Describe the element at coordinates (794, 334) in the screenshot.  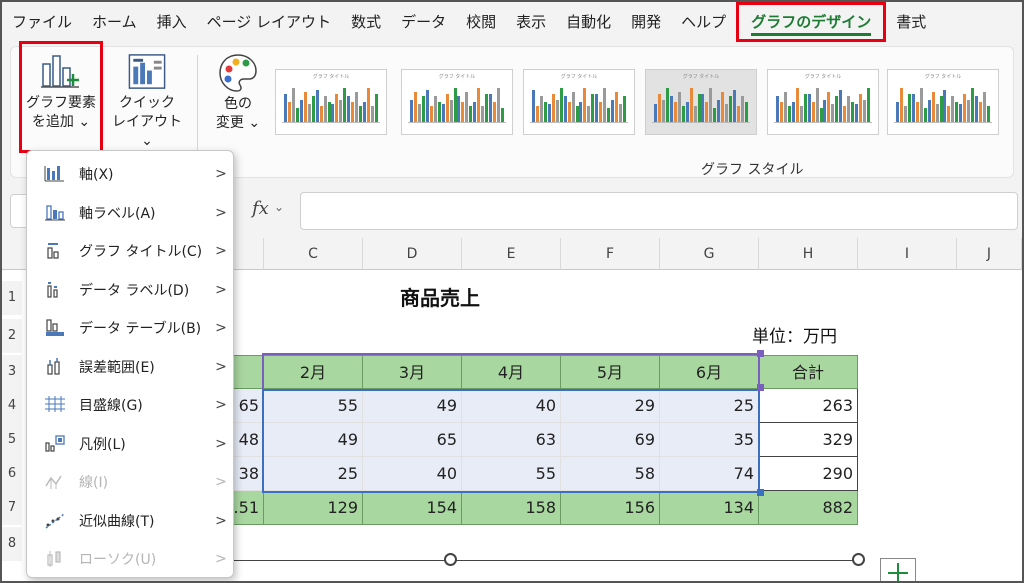
I see `unit-label: 単位：万円` at that location.